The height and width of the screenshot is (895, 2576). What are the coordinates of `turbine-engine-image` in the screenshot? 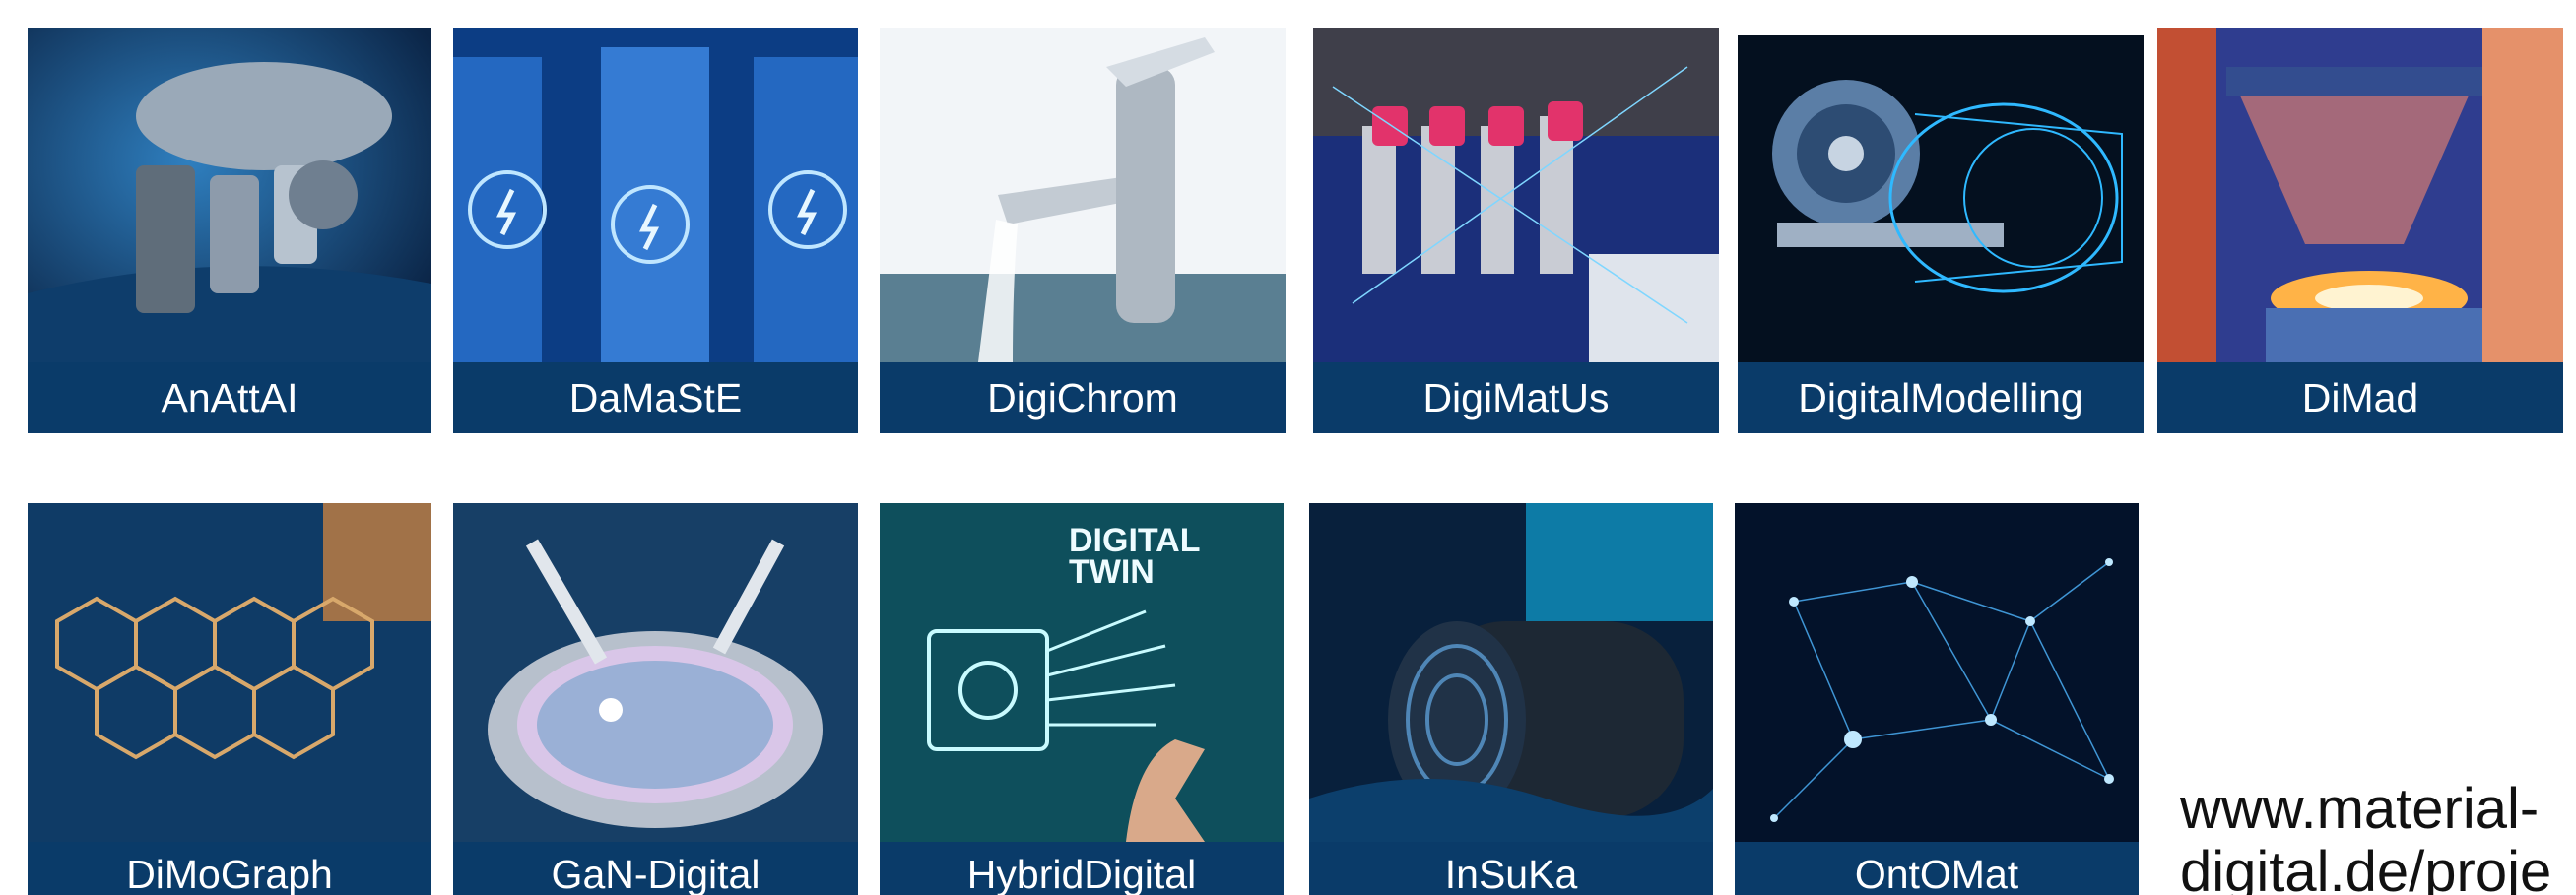 It's located at (1941, 199).